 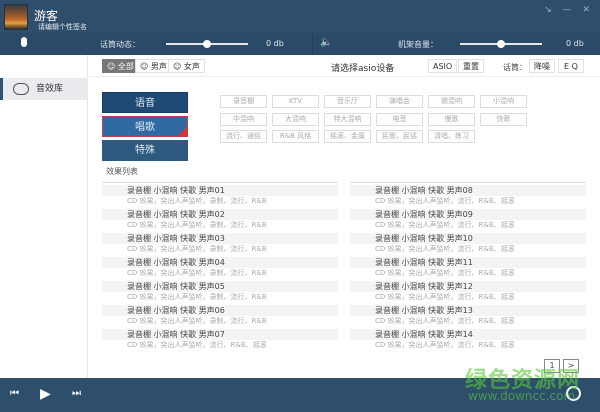 I want to click on list-item: 录音棚 小混响 快歌 男声10 CD 效果，突出人声监听，流行、R&B、摇滚, so click(x=468, y=243).